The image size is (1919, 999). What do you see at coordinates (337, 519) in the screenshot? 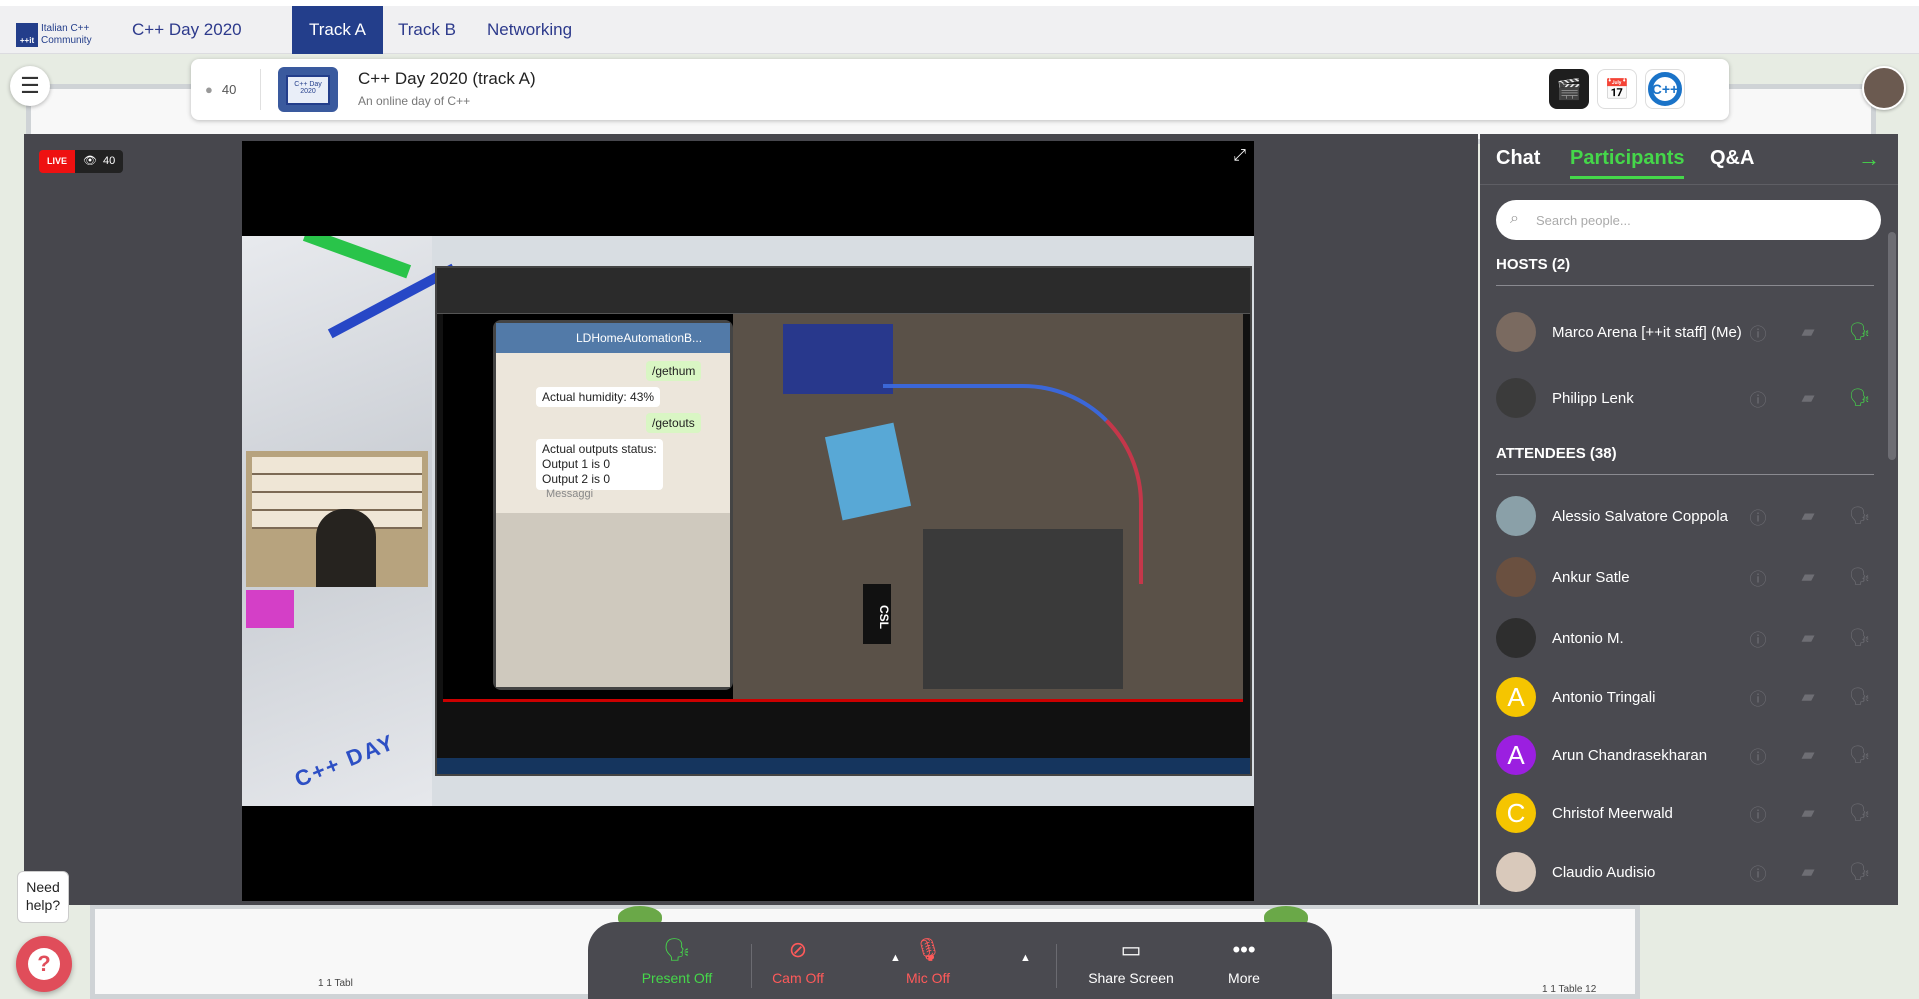
I see `speaker-webcam` at bounding box center [337, 519].